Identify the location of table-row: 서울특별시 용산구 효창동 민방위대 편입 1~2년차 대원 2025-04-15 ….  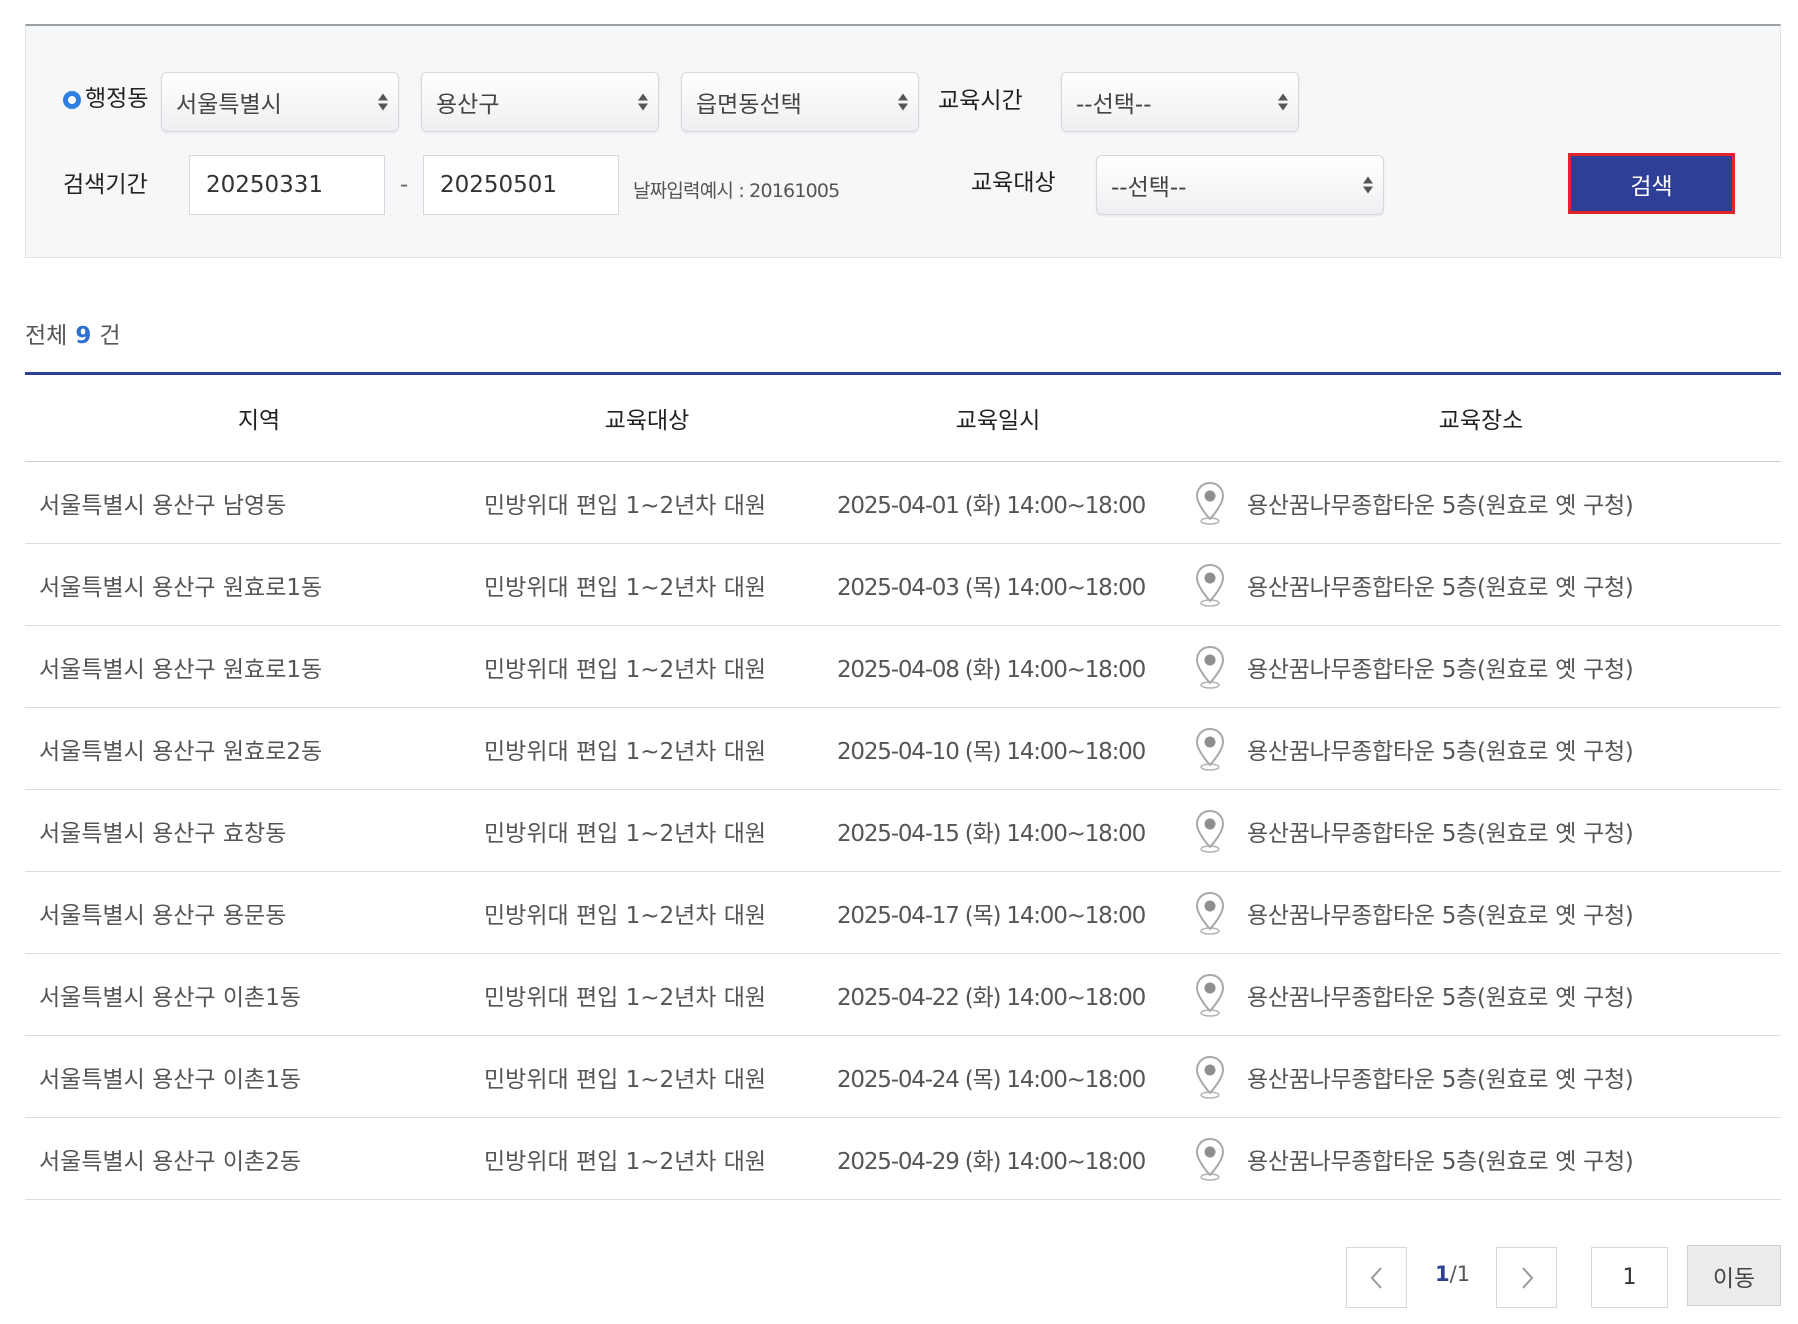
(903, 831).